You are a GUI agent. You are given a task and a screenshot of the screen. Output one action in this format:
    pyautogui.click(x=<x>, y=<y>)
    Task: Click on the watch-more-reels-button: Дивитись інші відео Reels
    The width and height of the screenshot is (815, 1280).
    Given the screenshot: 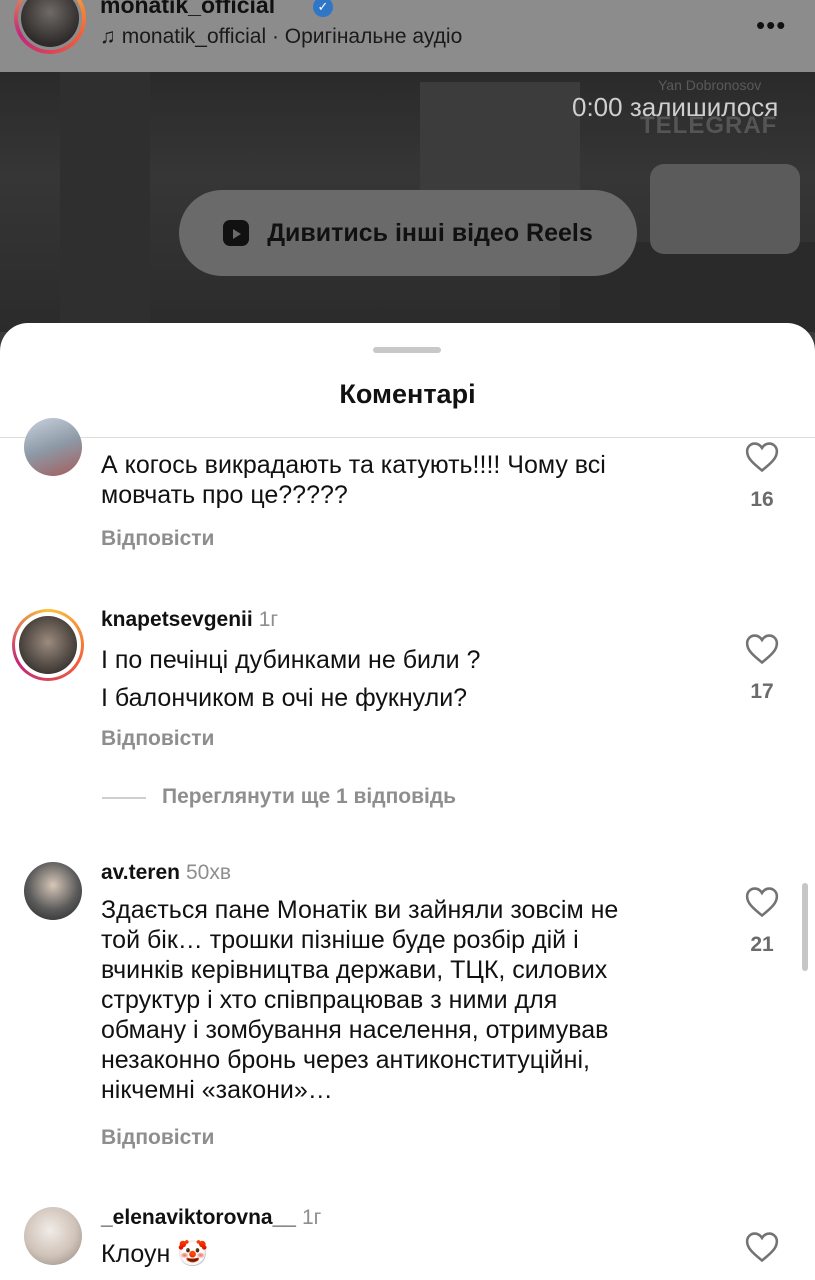 What is the action you would take?
    pyautogui.click(x=408, y=233)
    